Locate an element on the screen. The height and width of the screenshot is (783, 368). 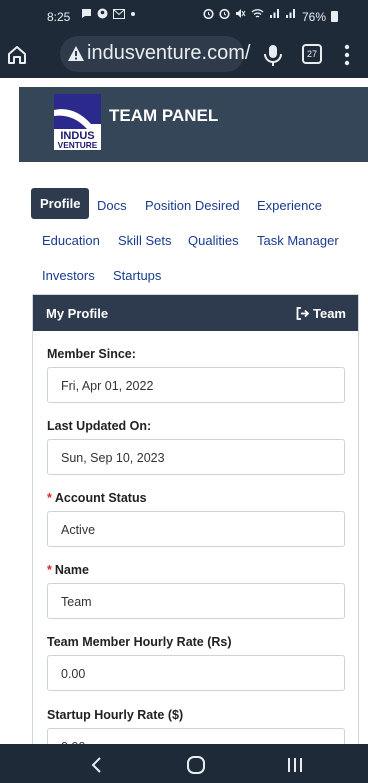
tab-qualities: Qualities is located at coordinates (213, 240).